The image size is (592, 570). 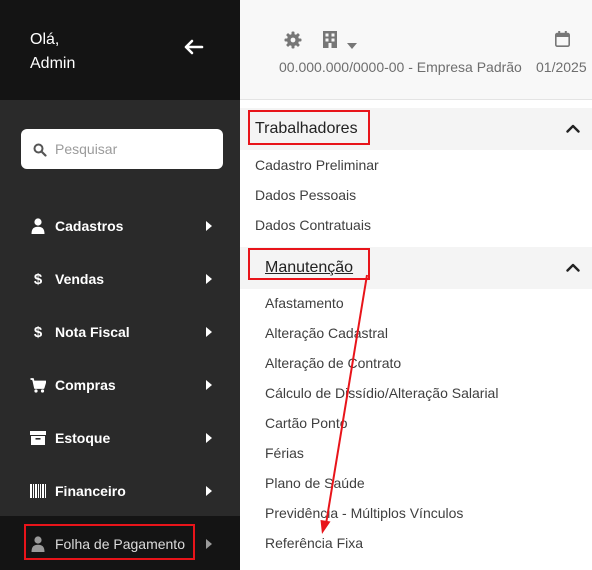 I want to click on greeting-hello: Olá,, so click(x=45, y=39).